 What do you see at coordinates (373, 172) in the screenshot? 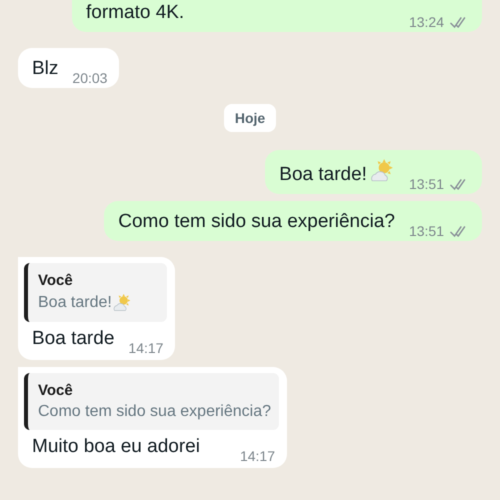
I see `message-bubble: Boa tarde! 13:51` at bounding box center [373, 172].